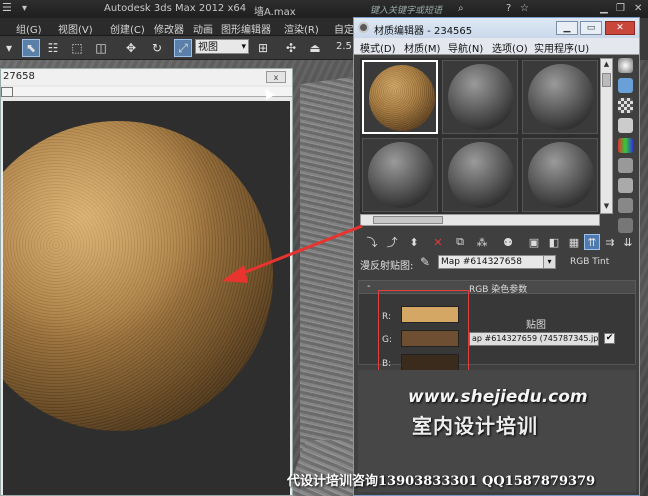 This screenshot has width=648, height=496. Describe the element at coordinates (628, 242) in the screenshot. I see `go-to-child-icon: ⇊` at that location.